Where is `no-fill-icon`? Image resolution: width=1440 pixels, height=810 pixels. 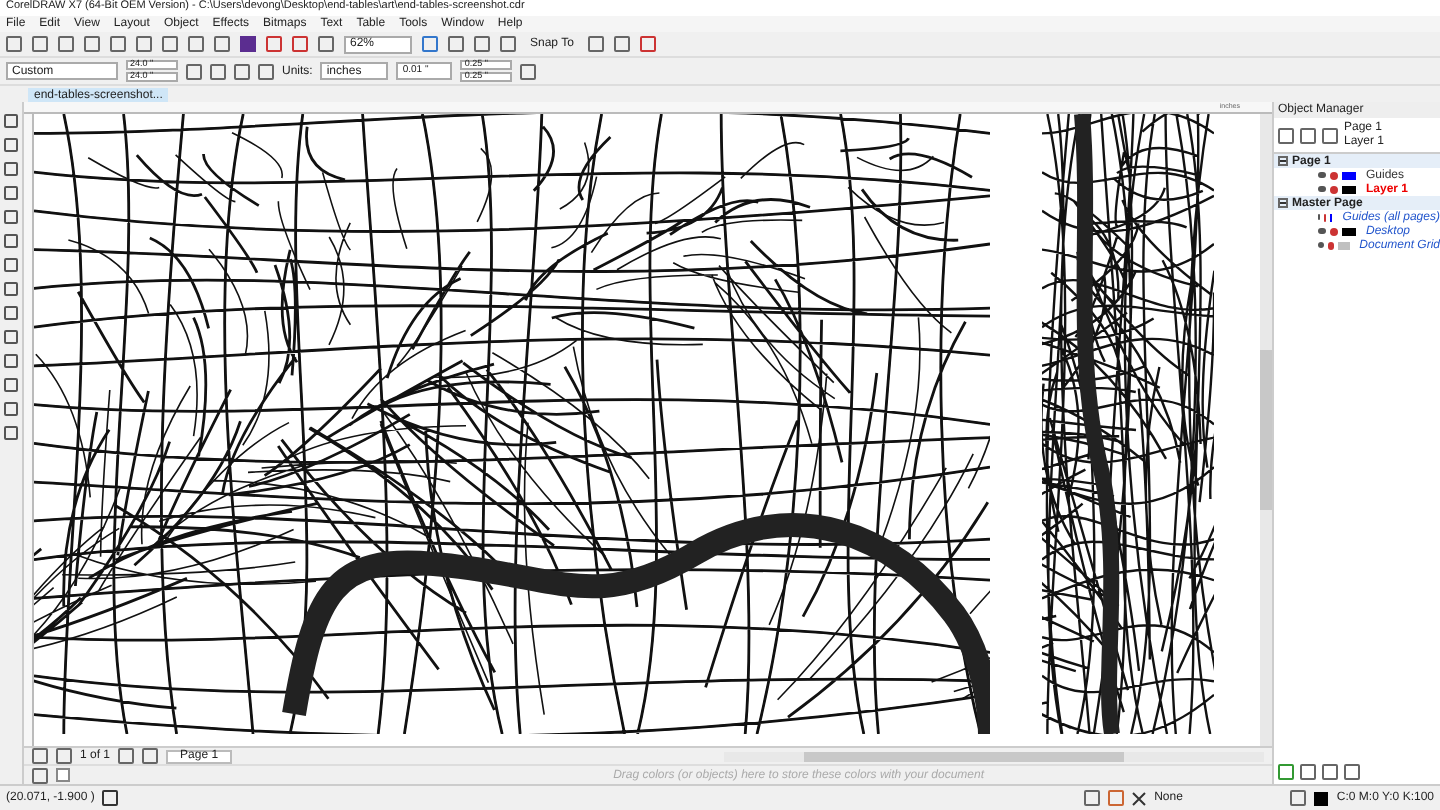
no-fill-icon is located at coordinates (1139, 798).